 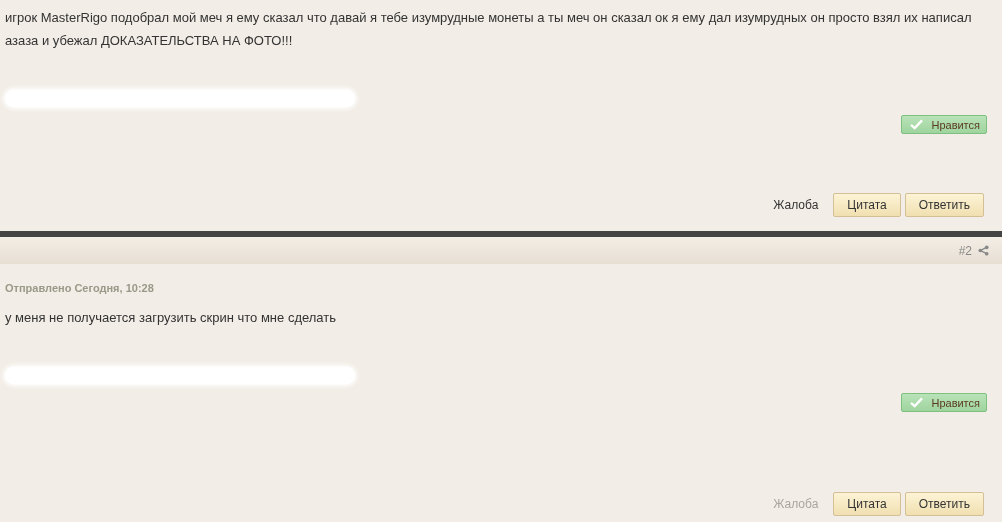 What do you see at coordinates (79, 287) in the screenshot?
I see `post-date: Отправлено Сегодня, 10:28` at bounding box center [79, 287].